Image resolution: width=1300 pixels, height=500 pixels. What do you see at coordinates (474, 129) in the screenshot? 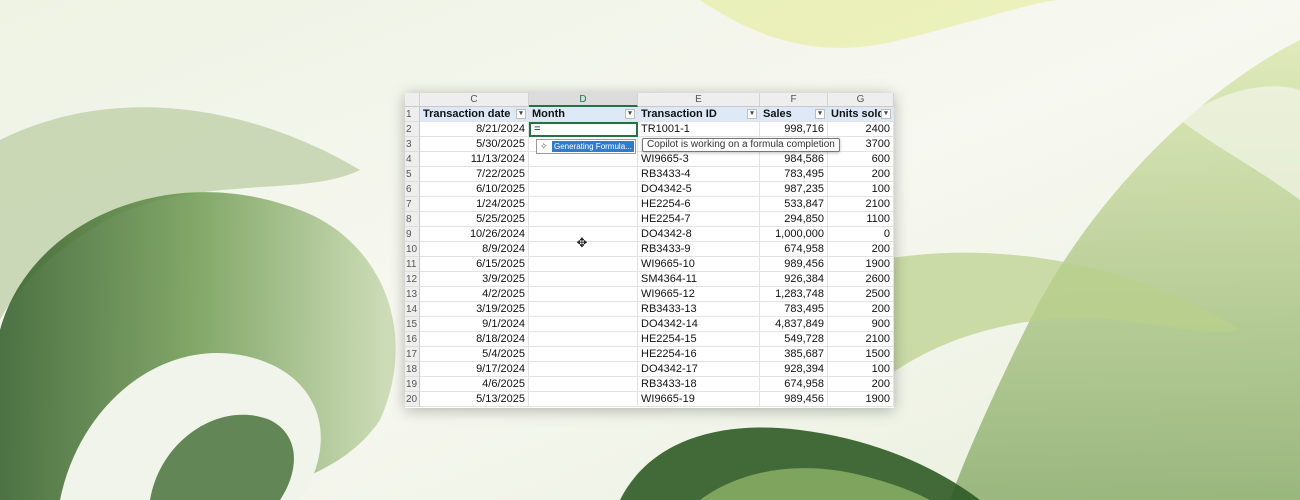
I see `table-cell: 8/21/2024` at bounding box center [474, 129].